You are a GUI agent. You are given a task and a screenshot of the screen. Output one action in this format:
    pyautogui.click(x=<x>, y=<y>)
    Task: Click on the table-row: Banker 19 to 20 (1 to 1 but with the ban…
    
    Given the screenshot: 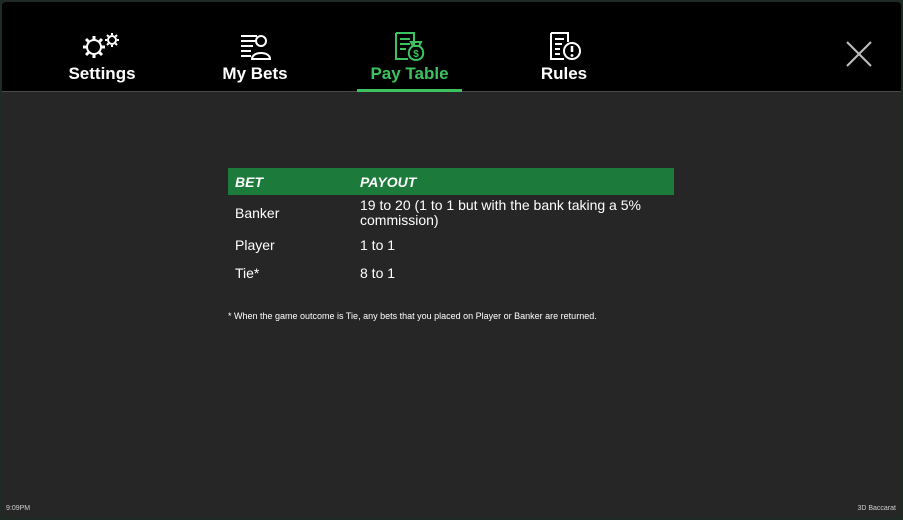 What is the action you would take?
    pyautogui.click(x=451, y=213)
    